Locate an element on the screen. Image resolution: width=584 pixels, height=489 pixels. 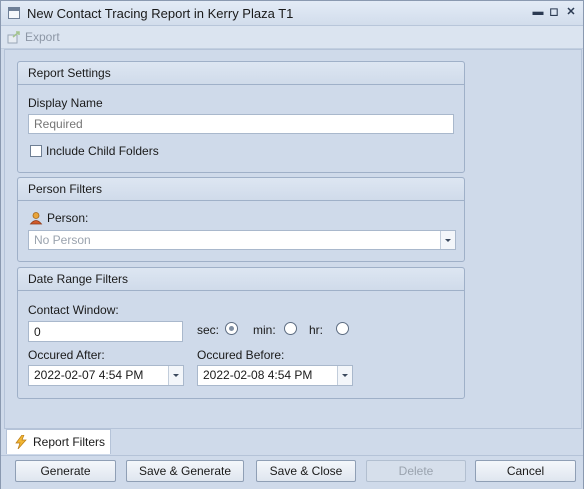
occured-before-value: 2022-02-08 4:54 PM is located at coordinates (258, 375).